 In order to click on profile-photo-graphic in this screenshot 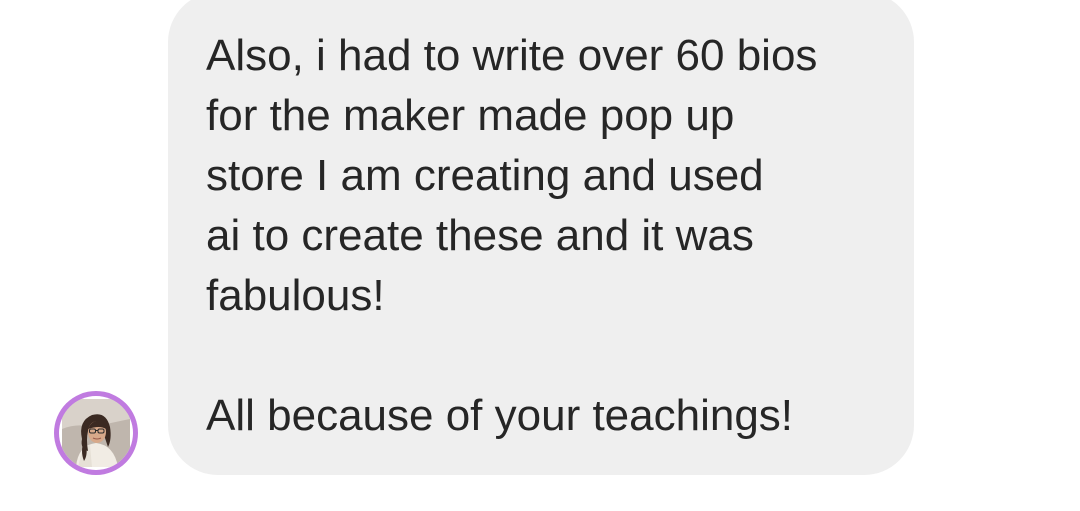, I will do `click(96, 433)`.